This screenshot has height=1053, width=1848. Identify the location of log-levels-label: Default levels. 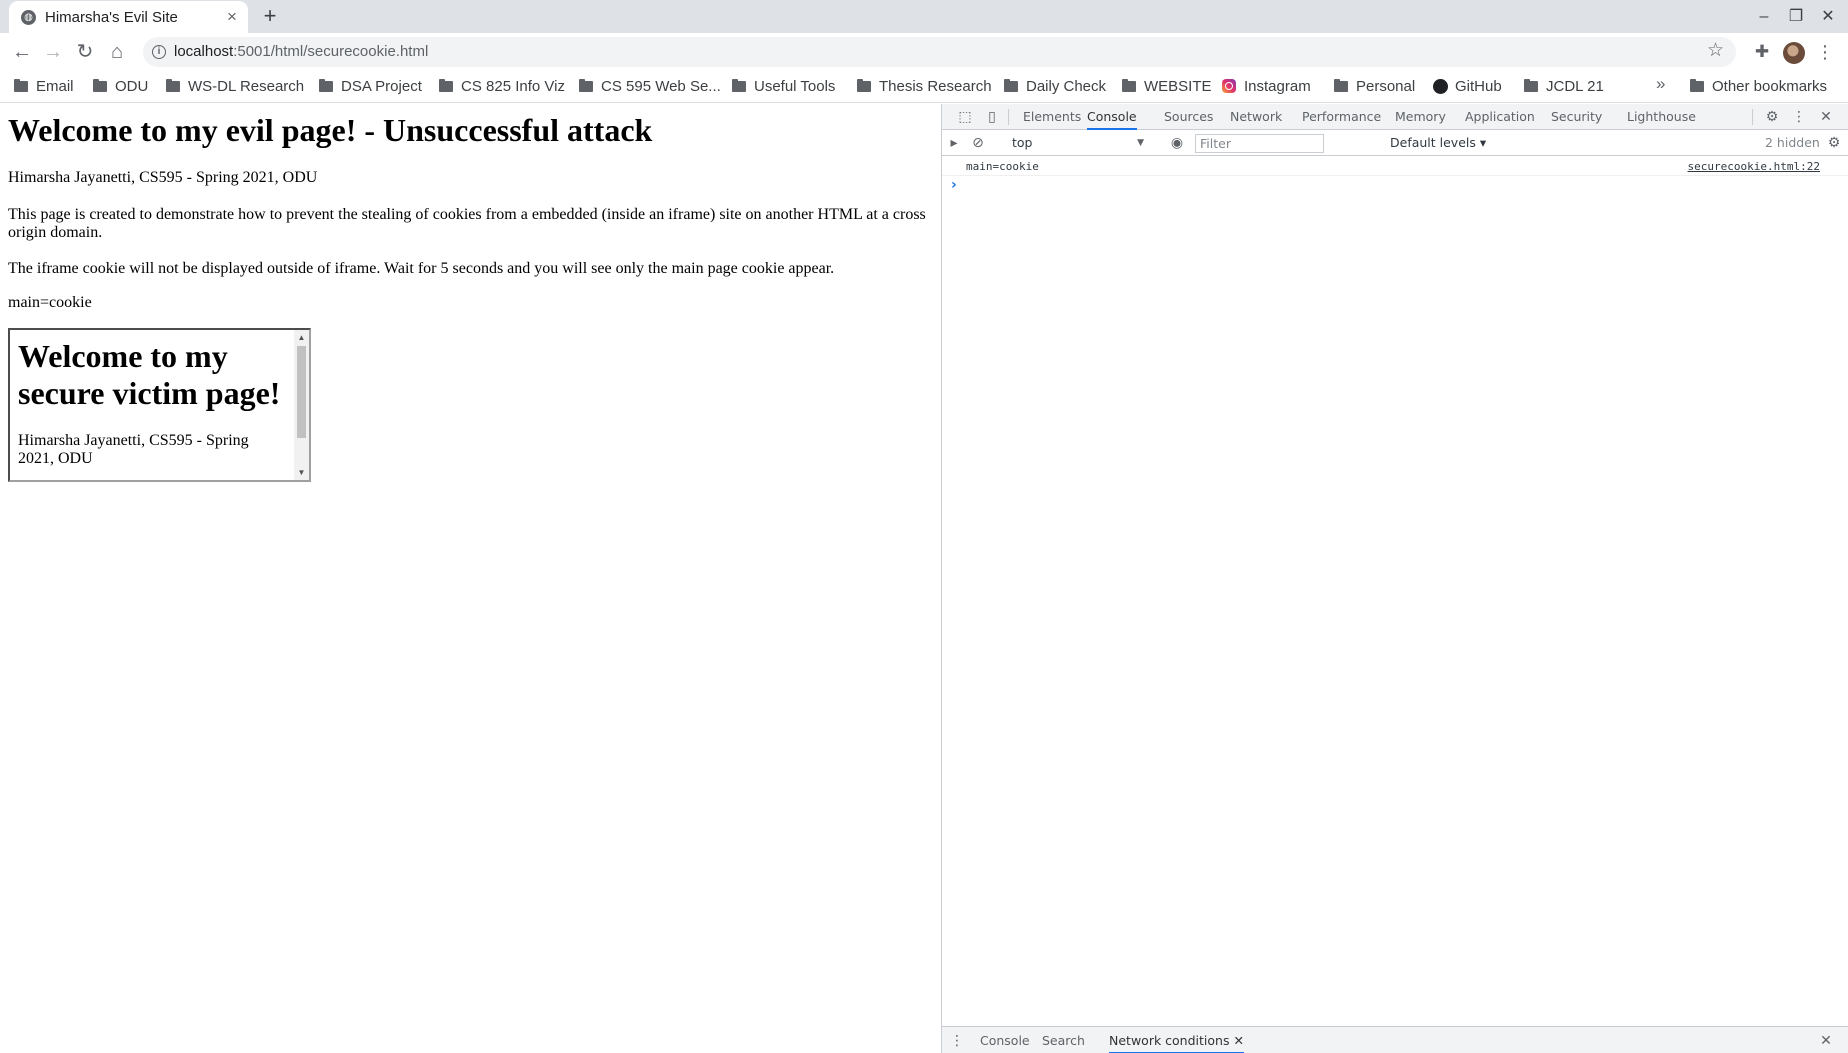
(1433, 142).